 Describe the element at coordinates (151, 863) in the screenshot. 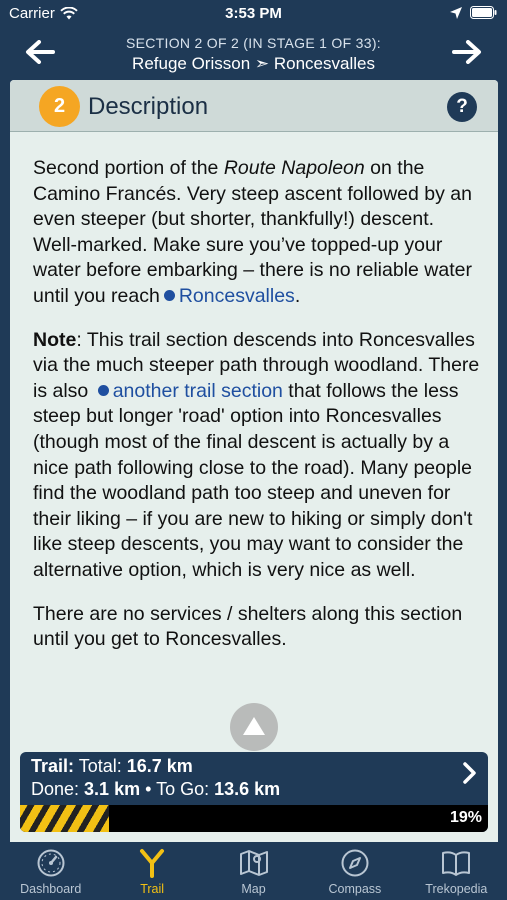

I see `trail-icon` at that location.